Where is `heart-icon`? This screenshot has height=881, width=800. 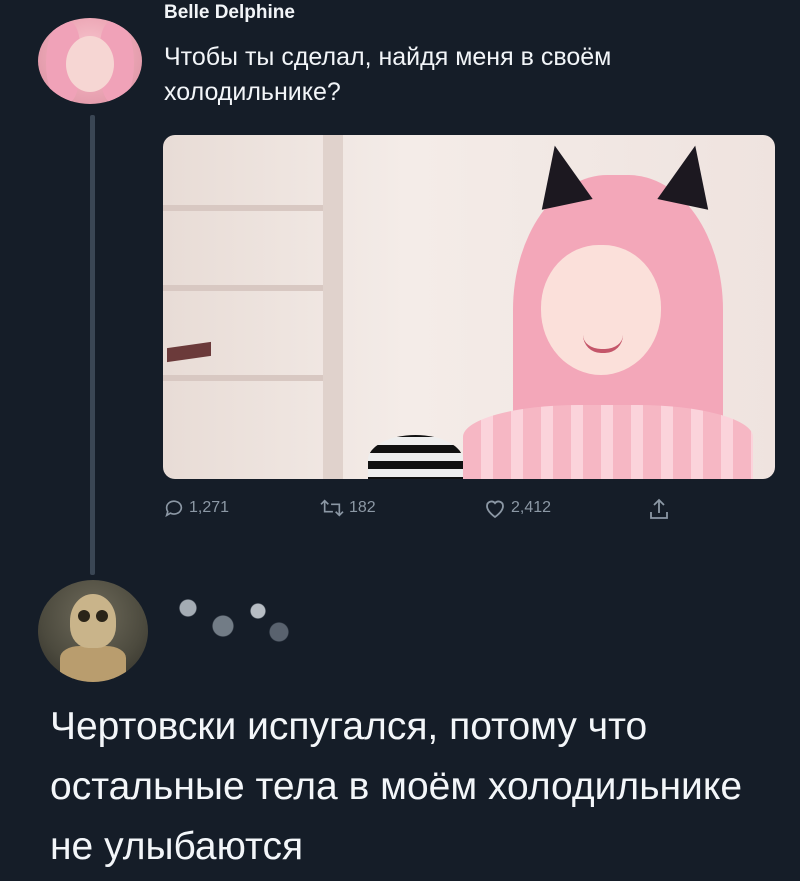
heart-icon is located at coordinates (495, 508).